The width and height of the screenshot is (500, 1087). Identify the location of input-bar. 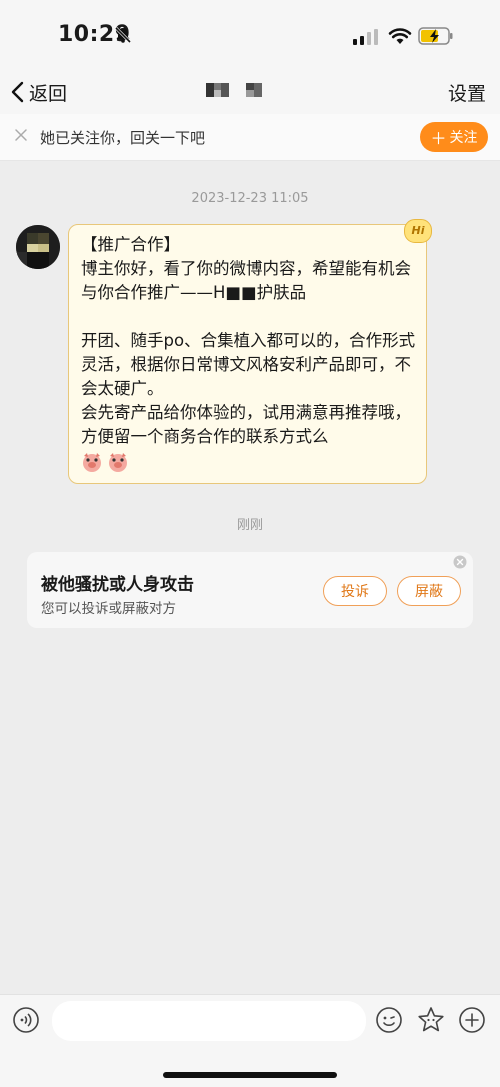
(250, 1040).